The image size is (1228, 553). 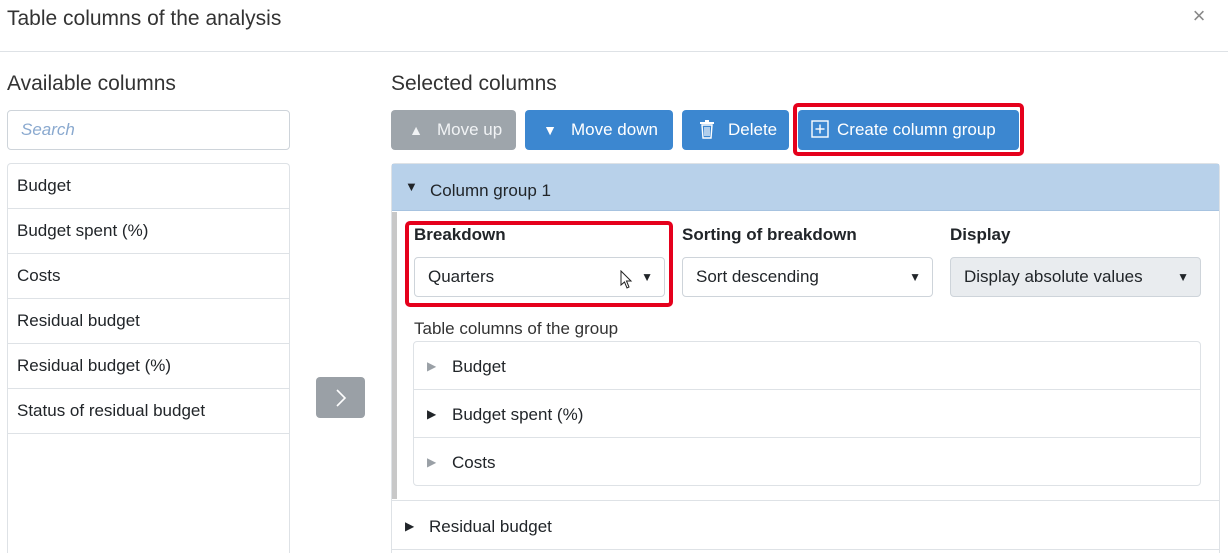 I want to click on move-down-label: Move down, so click(x=614, y=129).